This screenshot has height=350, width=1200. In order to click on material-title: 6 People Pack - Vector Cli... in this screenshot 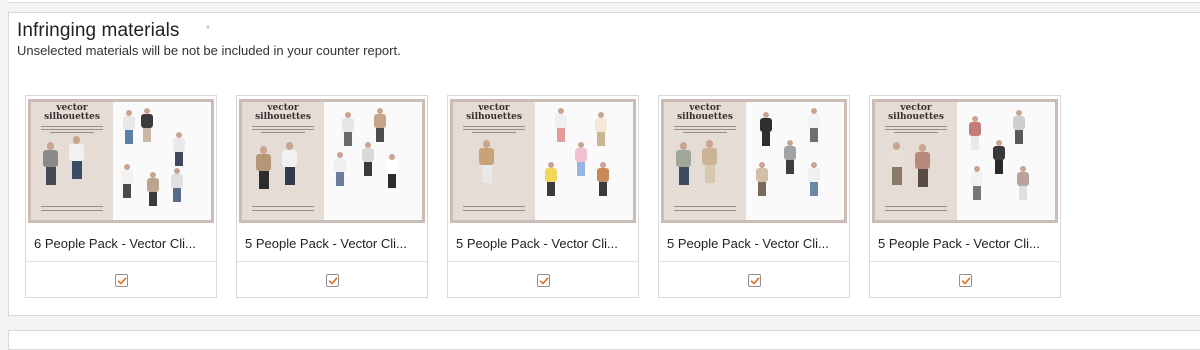, I will do `click(115, 243)`.